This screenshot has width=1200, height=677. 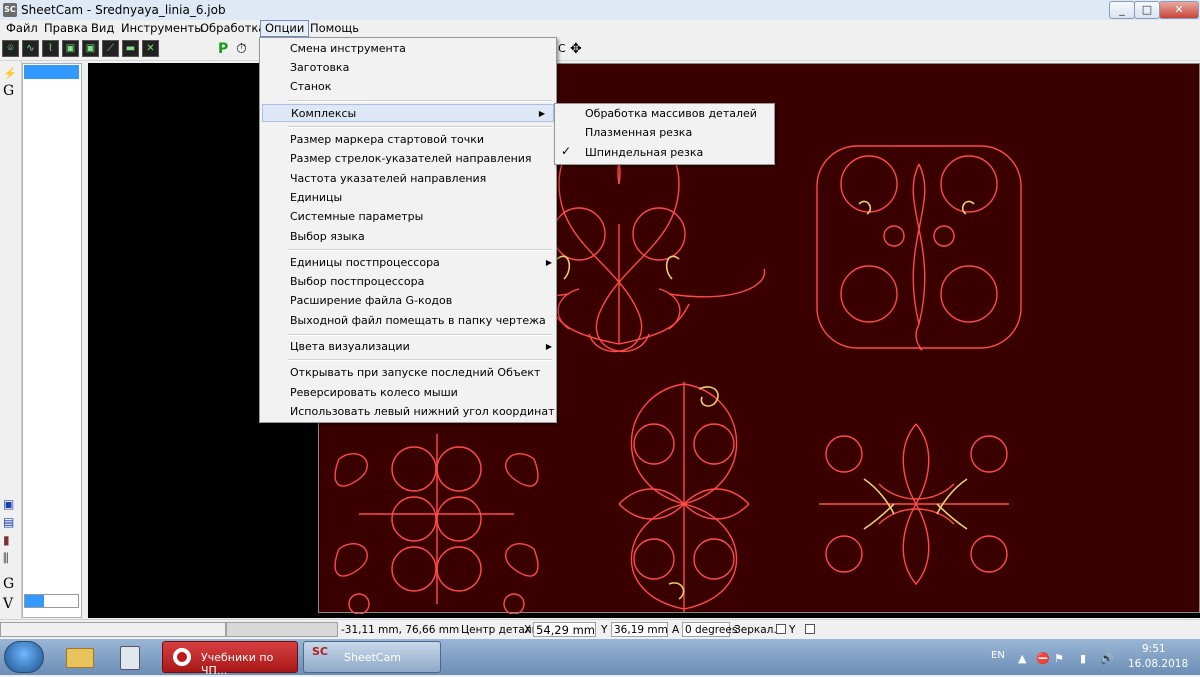 I want to click on menu-item-stock: Заготовка, so click(x=319, y=68).